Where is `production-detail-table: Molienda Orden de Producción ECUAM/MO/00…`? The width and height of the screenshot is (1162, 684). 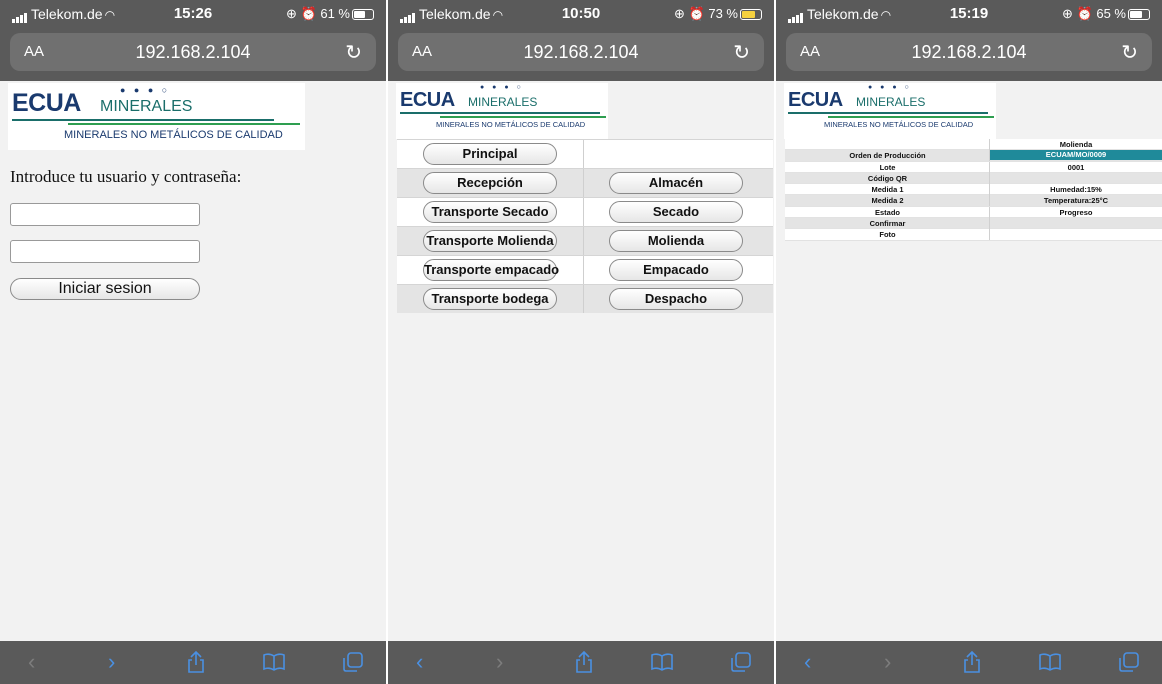 production-detail-table: Molienda Orden de Producción ECUAM/MO/00… is located at coordinates (973, 190).